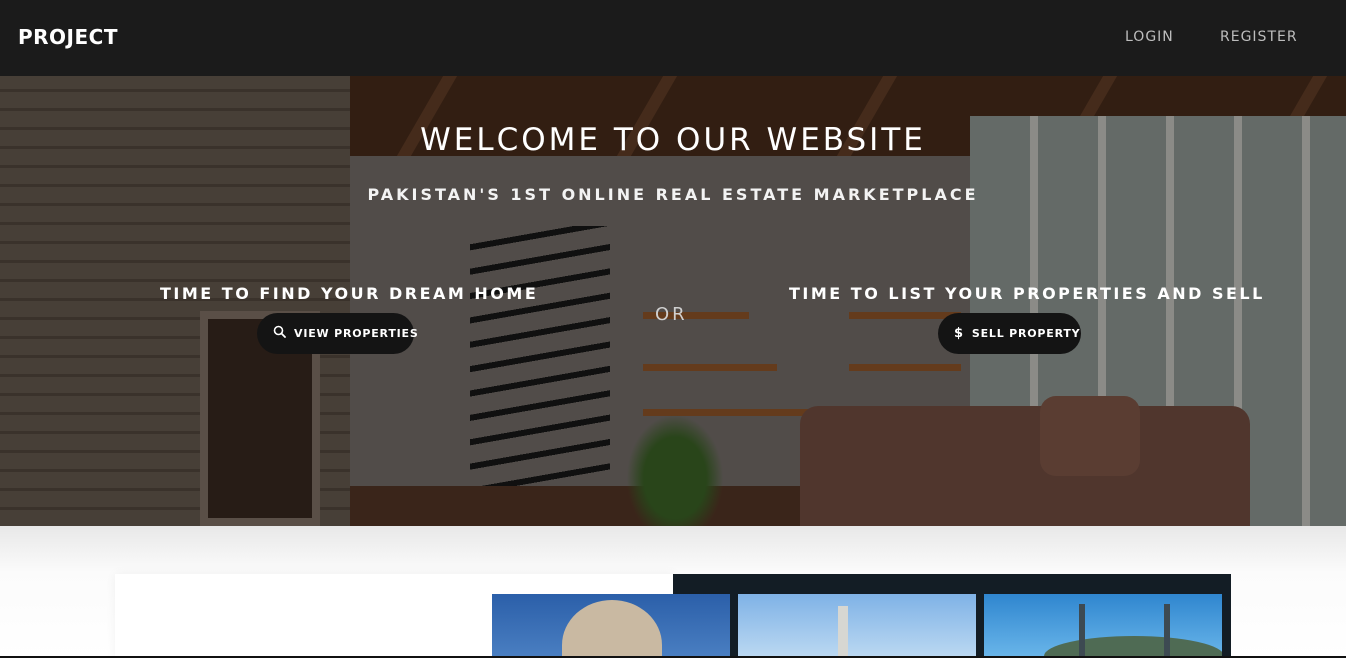 This screenshot has height=658, width=1346. Describe the element at coordinates (671, 314) in the screenshot. I see `or-separator: OR` at that location.